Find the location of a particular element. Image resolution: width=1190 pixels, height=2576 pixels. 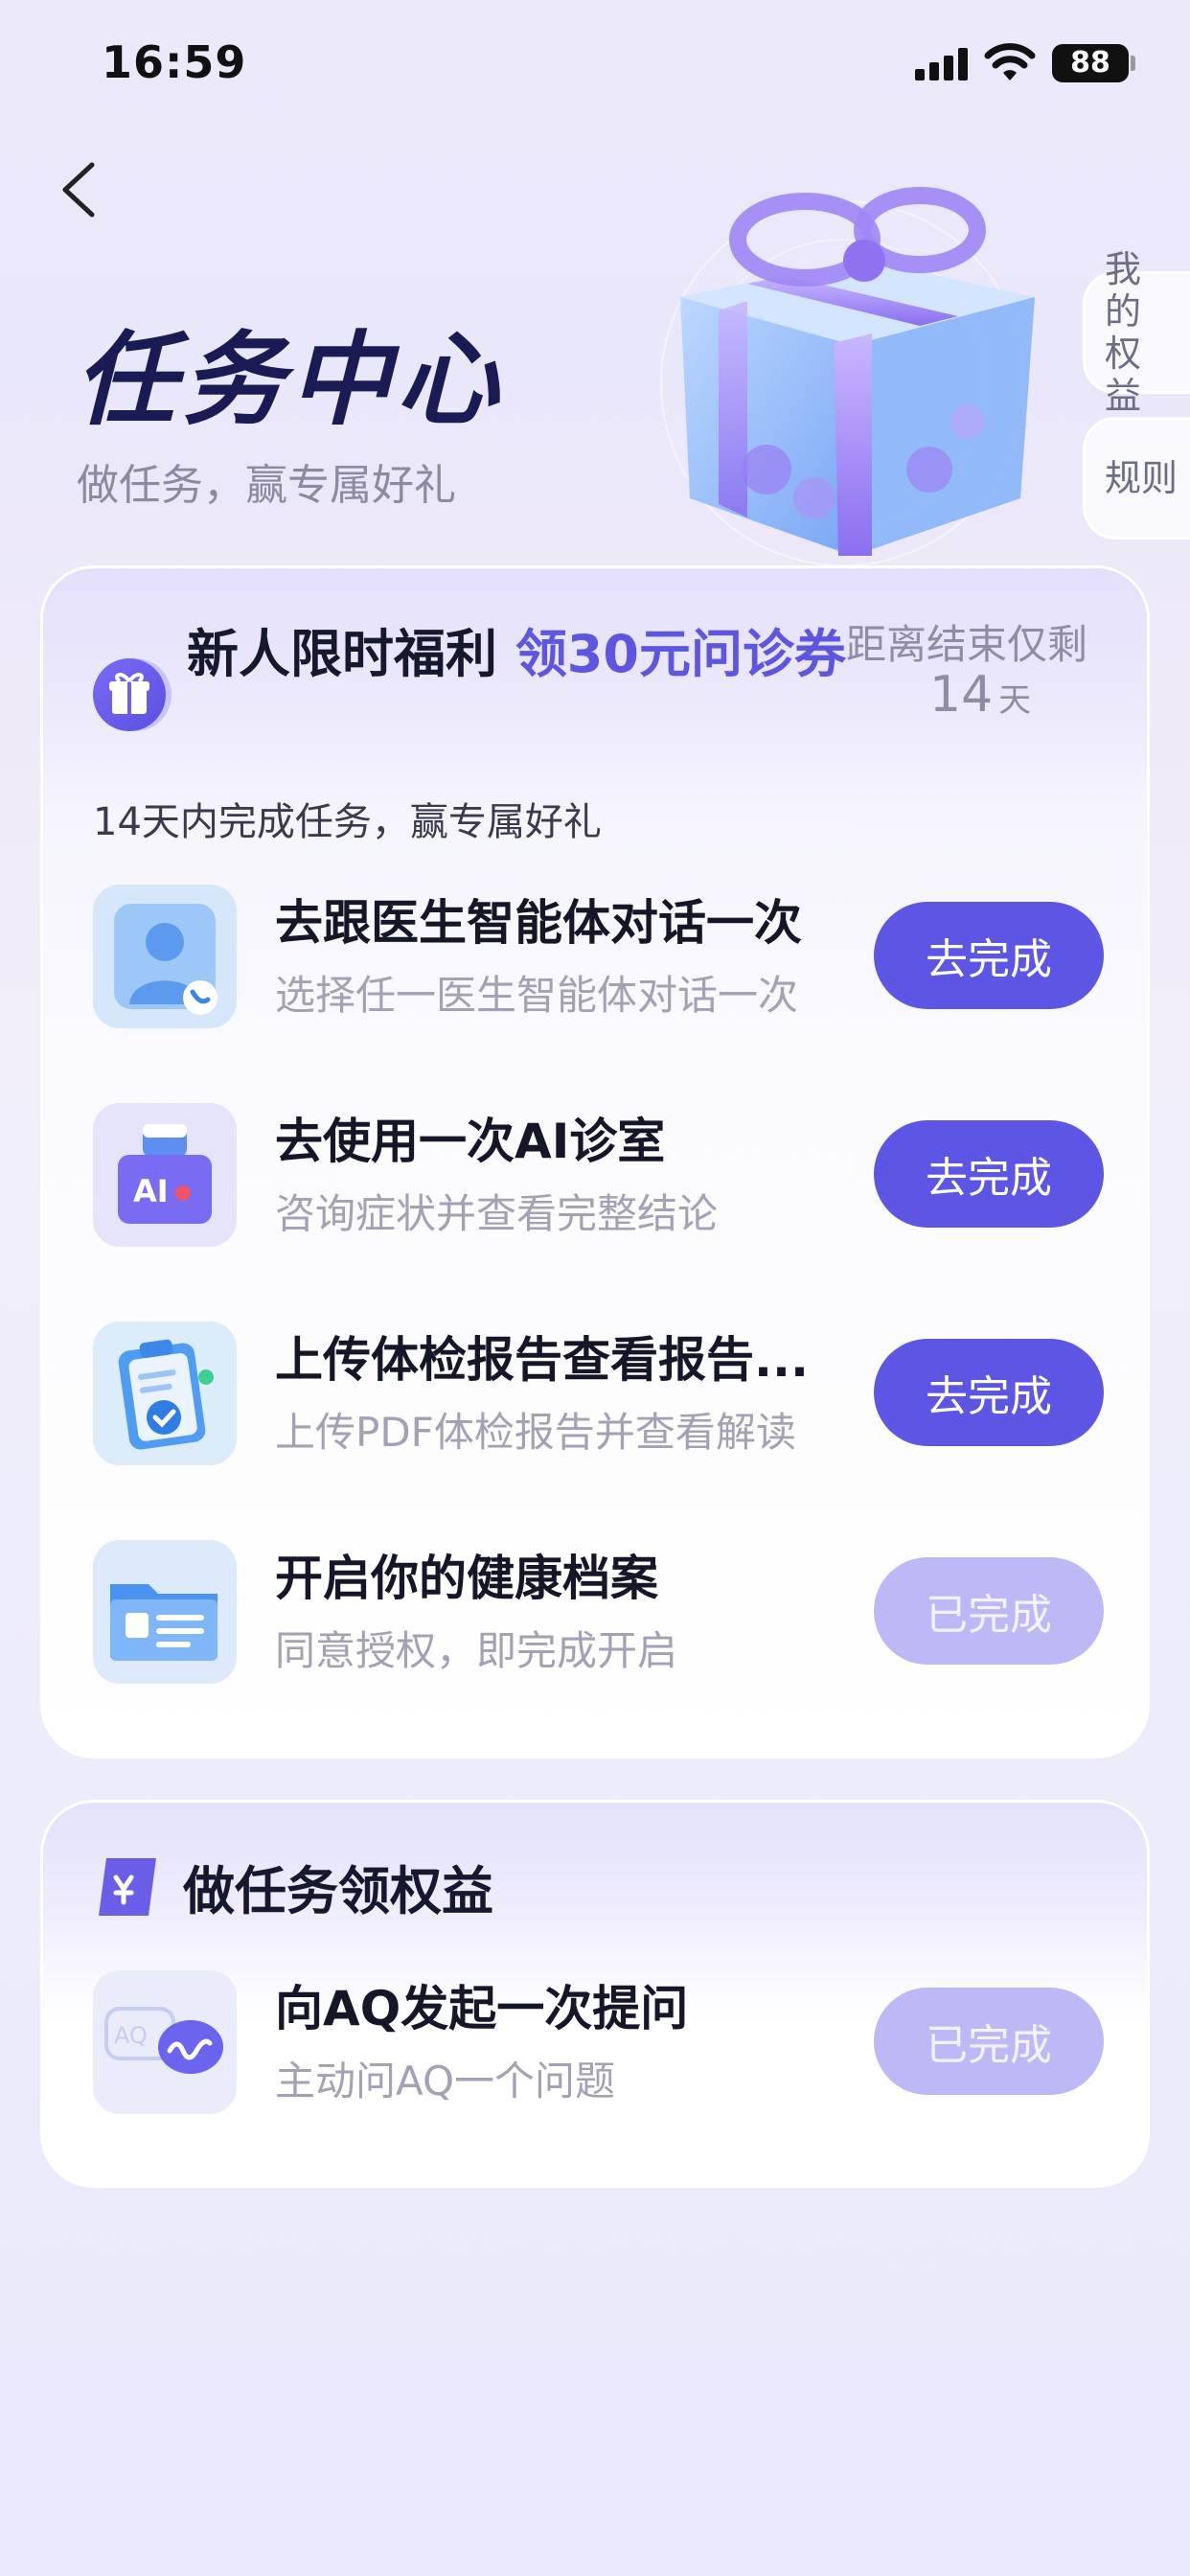

task-desc: 主动问AQ一个问题 is located at coordinates (445, 2081).